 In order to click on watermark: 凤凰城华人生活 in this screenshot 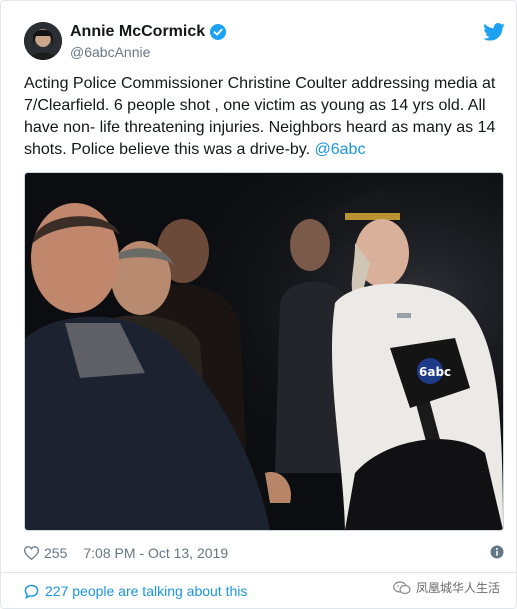, I will do `click(446, 587)`.